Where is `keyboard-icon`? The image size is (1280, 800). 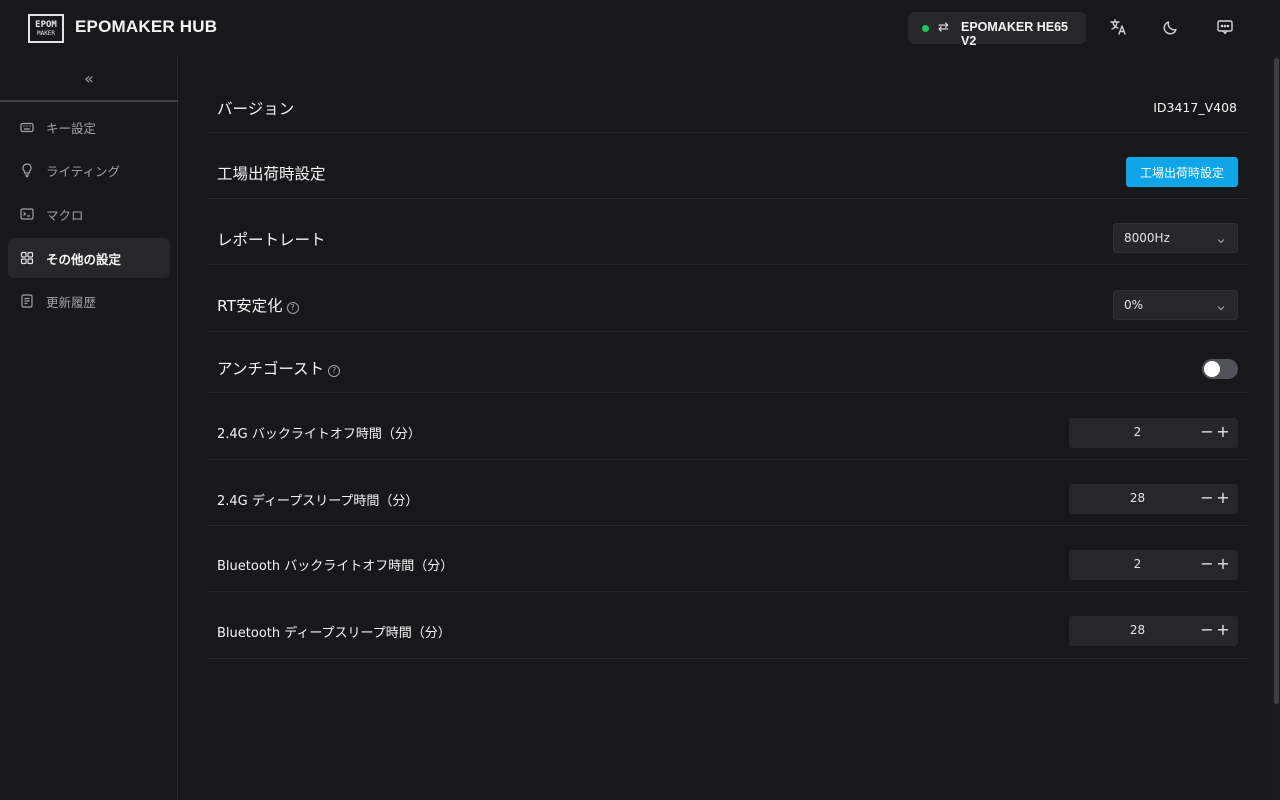 keyboard-icon is located at coordinates (27, 127).